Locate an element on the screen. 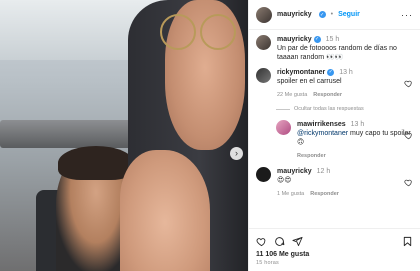  comment-username: rickymontaner is located at coordinates (301, 72).